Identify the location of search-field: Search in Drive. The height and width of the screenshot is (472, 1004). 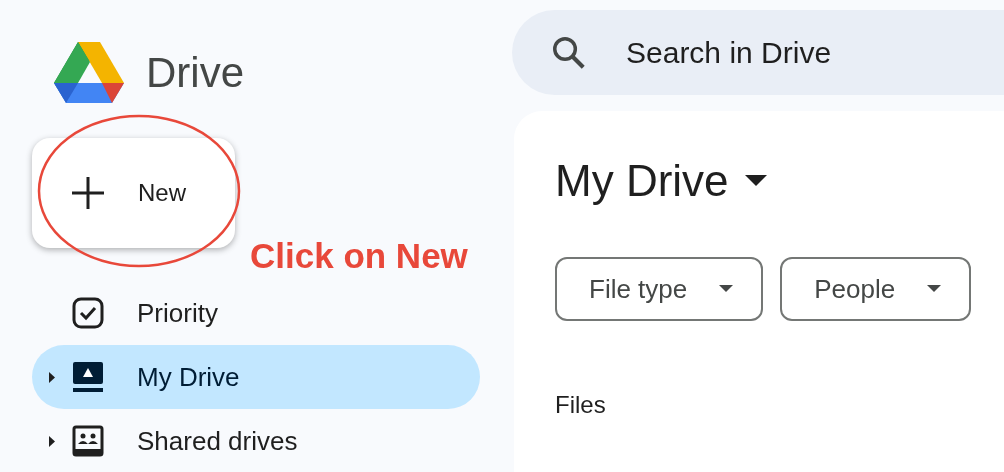
(758, 53).